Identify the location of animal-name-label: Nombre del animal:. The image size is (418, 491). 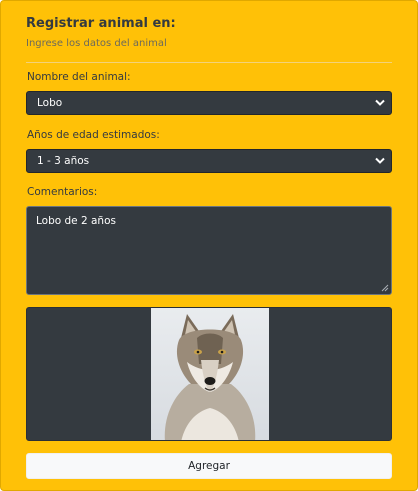
(79, 77).